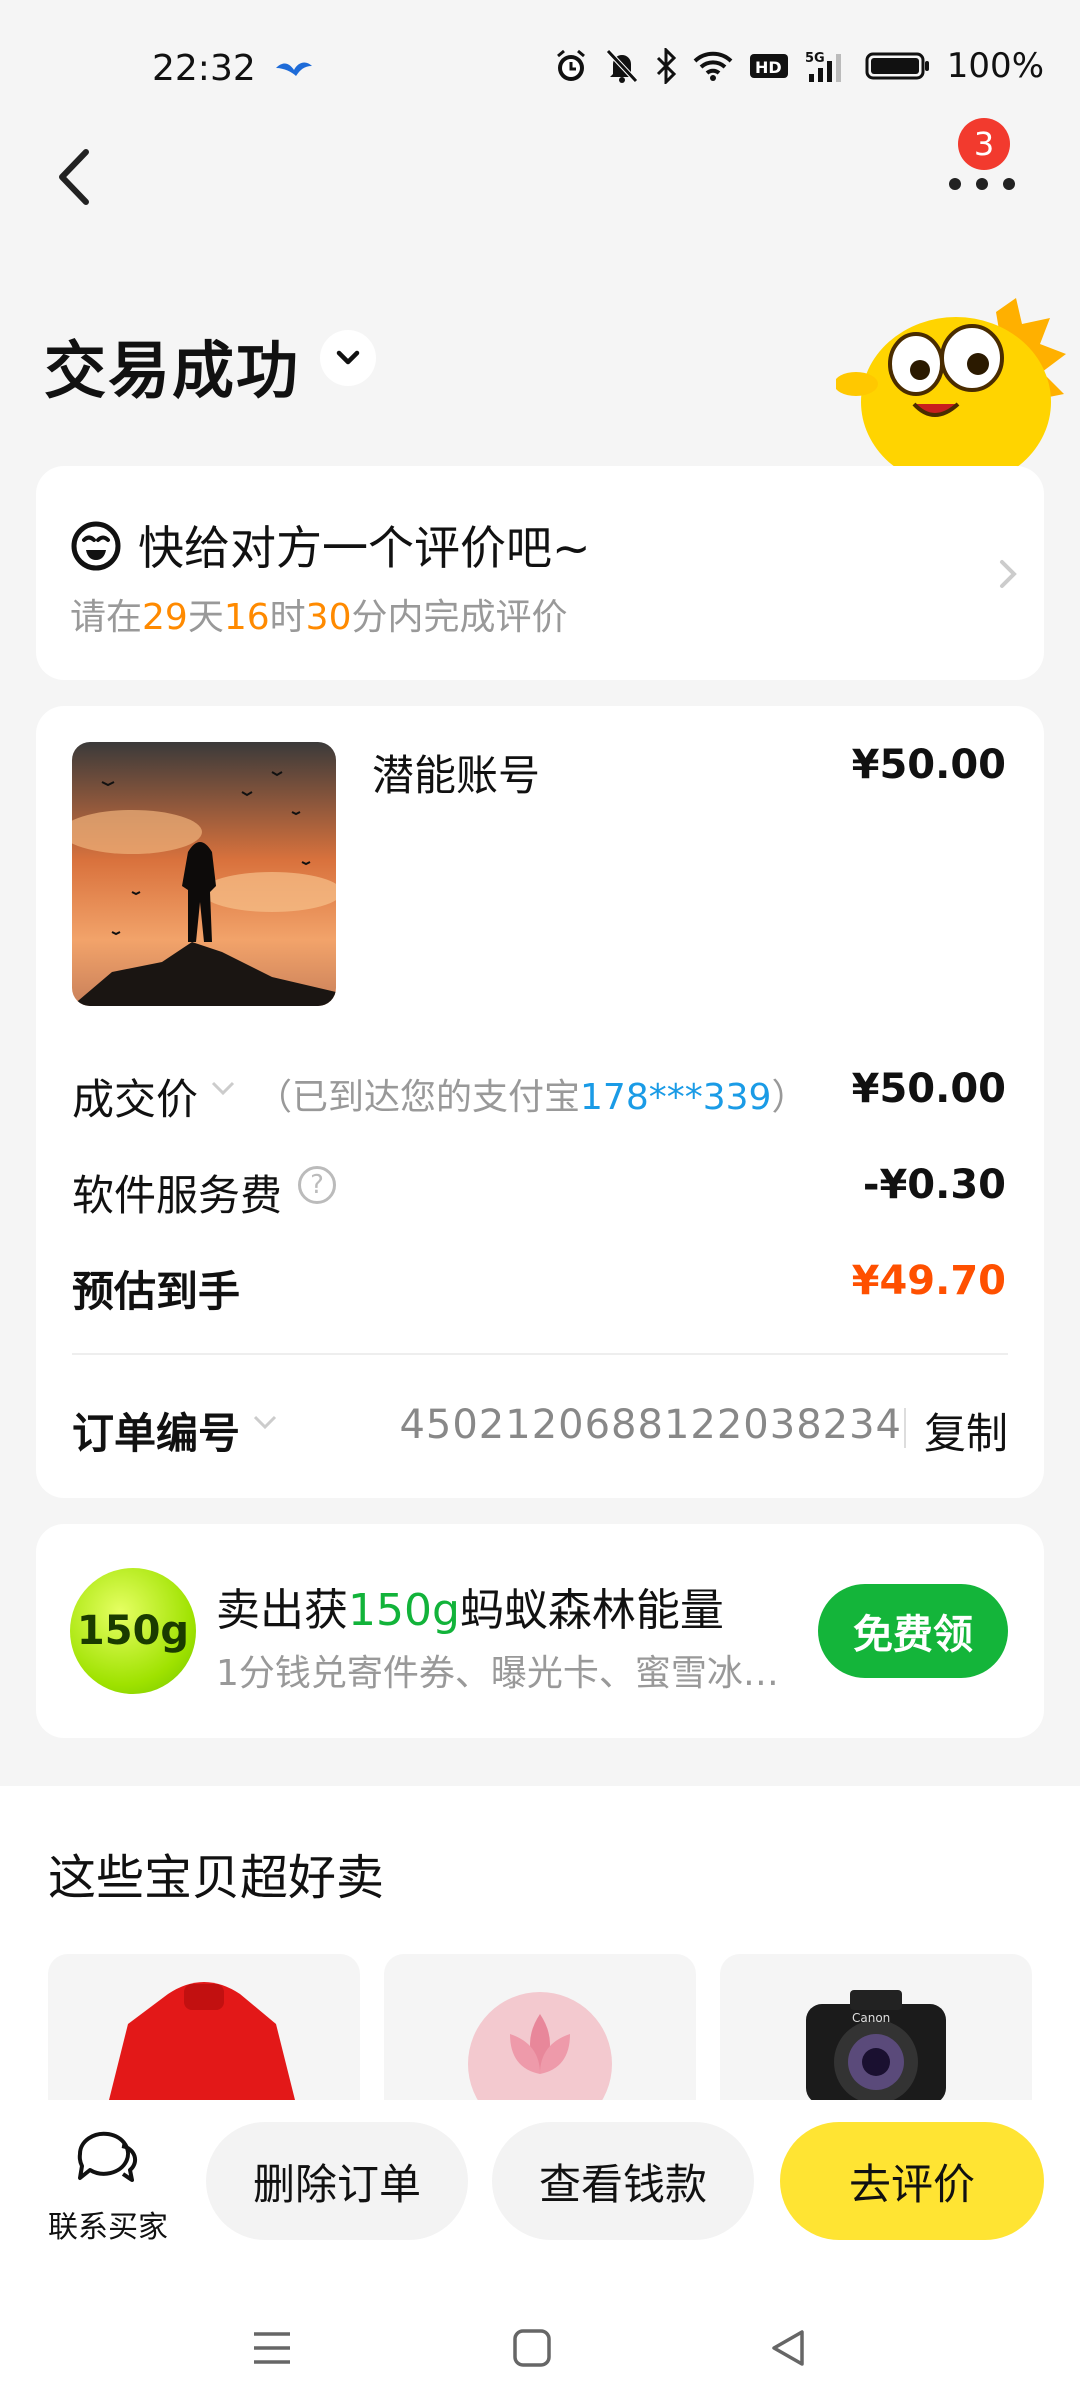 The width and height of the screenshot is (1080, 2400). Describe the element at coordinates (934, 1185) in the screenshot. I see `service-fee-value: -¥0.30` at that location.